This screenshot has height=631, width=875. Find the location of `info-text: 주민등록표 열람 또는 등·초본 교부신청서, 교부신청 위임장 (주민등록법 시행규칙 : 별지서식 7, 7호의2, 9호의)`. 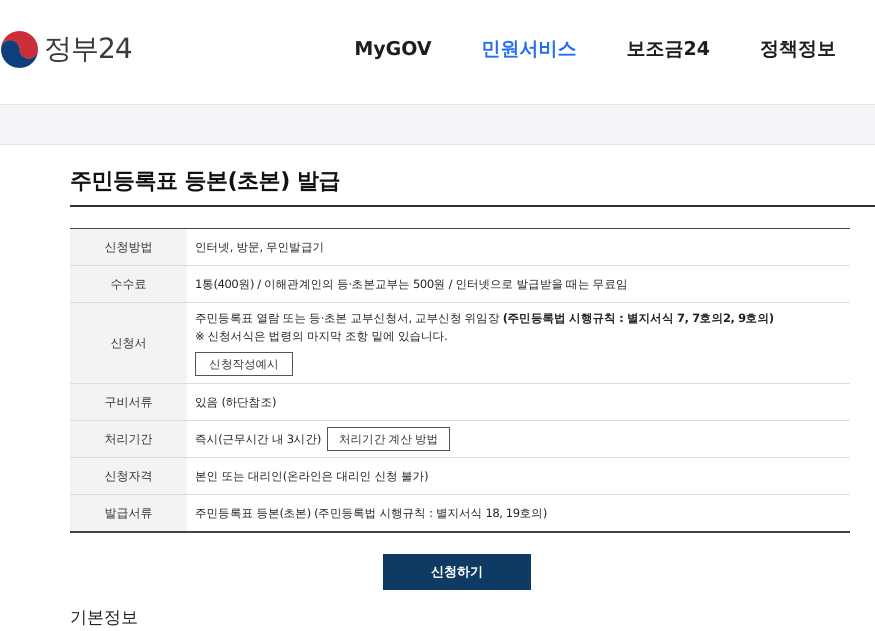

info-text: 주민등록표 열람 또는 등·초본 교부신청서, 교부신청 위임장 (주민등록법 시행규칙 : 별지서식 7, 7호의2, 9호의) is located at coordinates (484, 318).